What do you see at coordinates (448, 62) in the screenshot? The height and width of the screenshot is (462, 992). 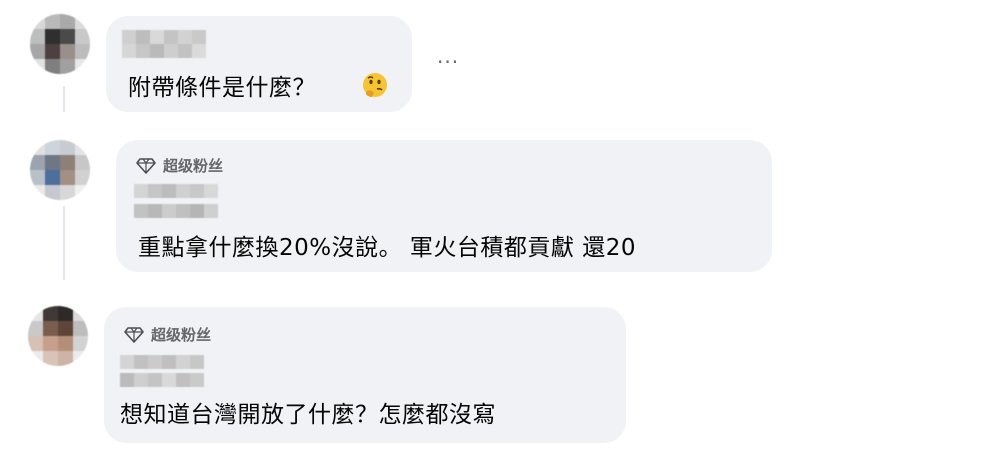 I see `more-options-button: ···` at bounding box center [448, 62].